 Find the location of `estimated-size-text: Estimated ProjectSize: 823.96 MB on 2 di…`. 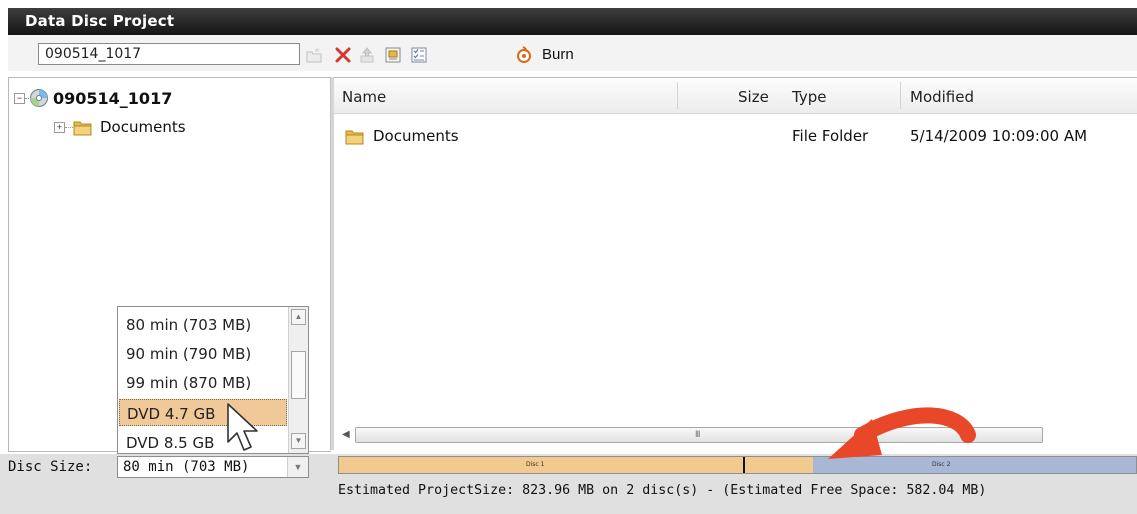

estimated-size-text: Estimated ProjectSize: 823.96 MB on 2 di… is located at coordinates (662, 490).